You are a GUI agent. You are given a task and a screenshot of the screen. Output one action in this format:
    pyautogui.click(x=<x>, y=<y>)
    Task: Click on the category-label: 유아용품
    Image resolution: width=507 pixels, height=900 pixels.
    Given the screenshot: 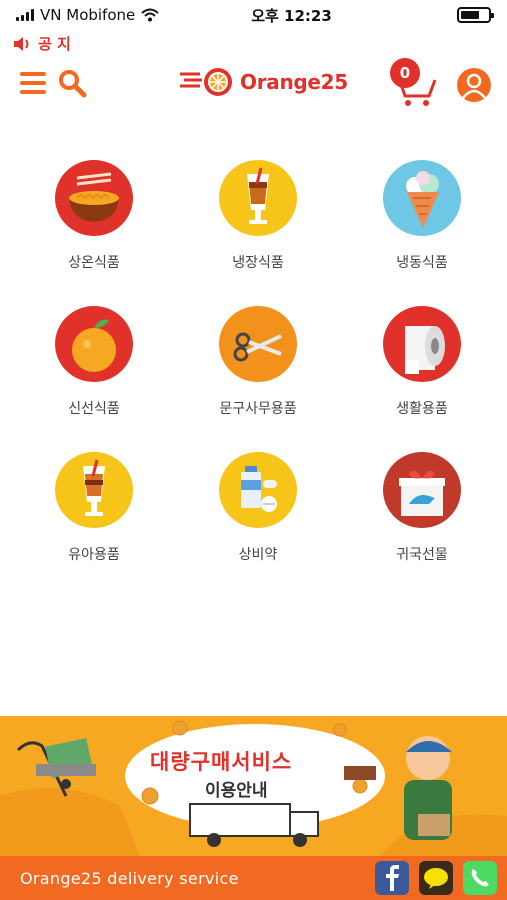 What is the action you would take?
    pyautogui.click(x=94, y=555)
    